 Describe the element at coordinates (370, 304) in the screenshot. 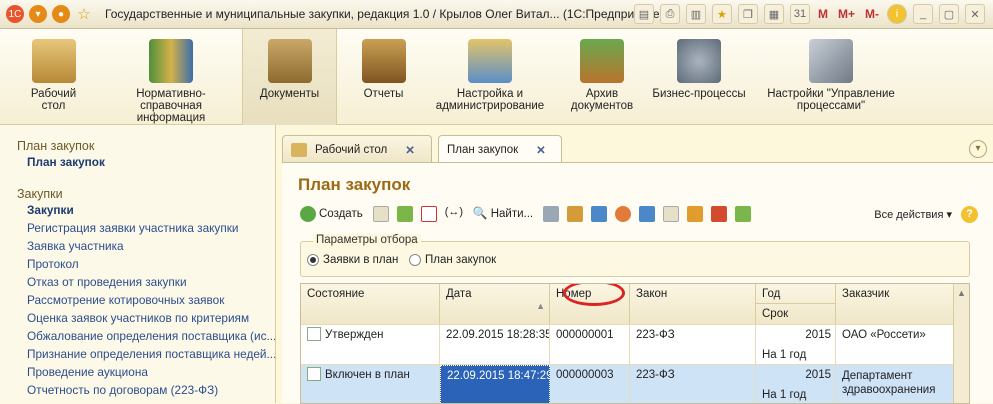

I see `col-status: Состояние` at that location.